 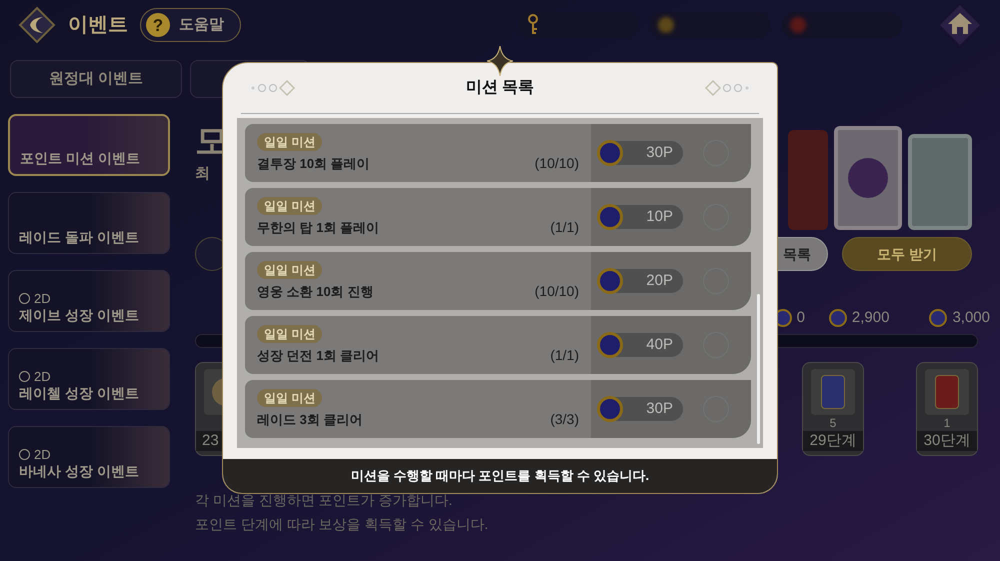 I want to click on sidebar-label: 레이첼 성장 이벤트, so click(x=79, y=393).